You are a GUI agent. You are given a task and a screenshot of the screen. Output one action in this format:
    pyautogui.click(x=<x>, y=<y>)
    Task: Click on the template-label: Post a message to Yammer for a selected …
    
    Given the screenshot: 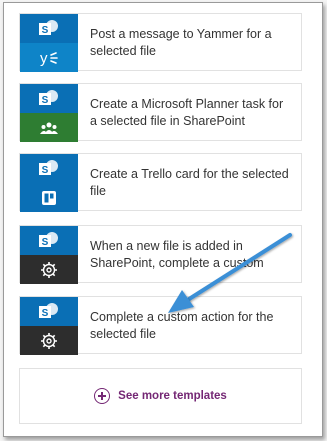 What is the action you would take?
    pyautogui.click(x=181, y=42)
    